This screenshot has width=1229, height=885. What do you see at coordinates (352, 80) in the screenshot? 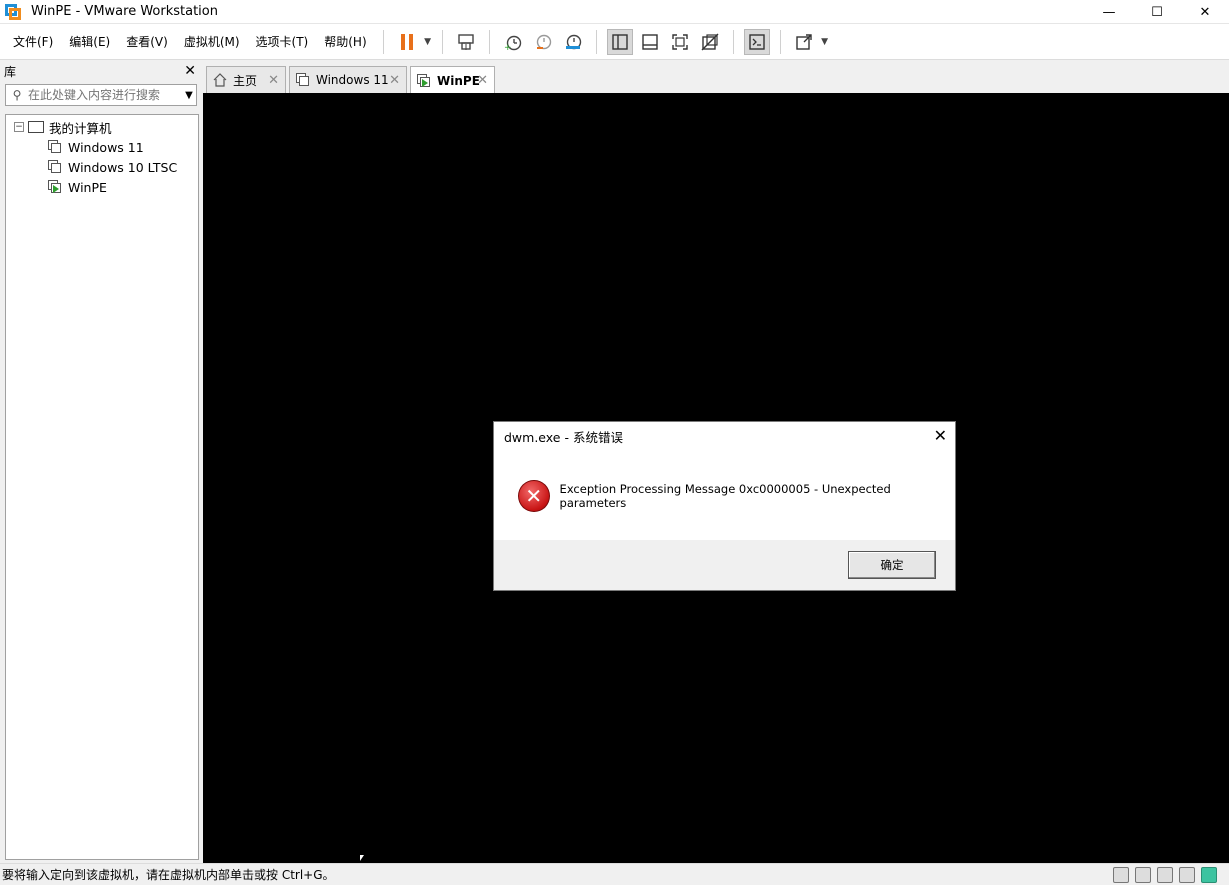
I see `tab-label: Windows 11` at bounding box center [352, 80].